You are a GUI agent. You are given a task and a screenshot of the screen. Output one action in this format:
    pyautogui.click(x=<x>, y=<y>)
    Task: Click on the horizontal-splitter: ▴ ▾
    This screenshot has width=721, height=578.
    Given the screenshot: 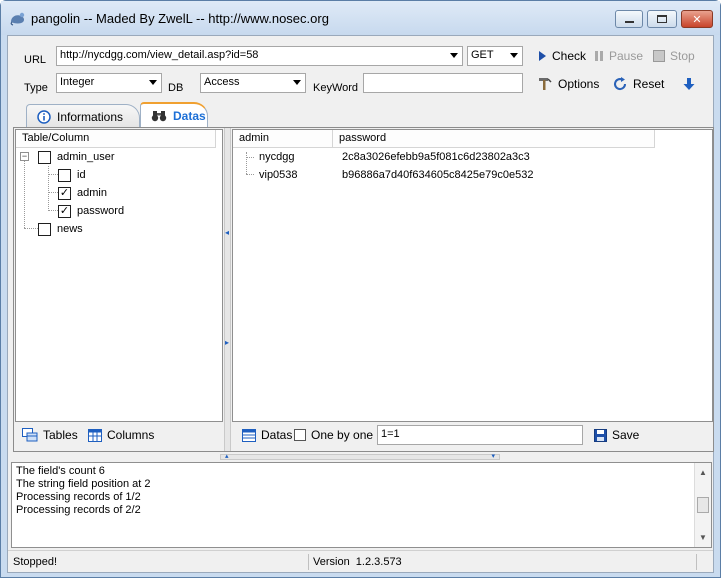 What is the action you would take?
    pyautogui.click(x=360, y=456)
    